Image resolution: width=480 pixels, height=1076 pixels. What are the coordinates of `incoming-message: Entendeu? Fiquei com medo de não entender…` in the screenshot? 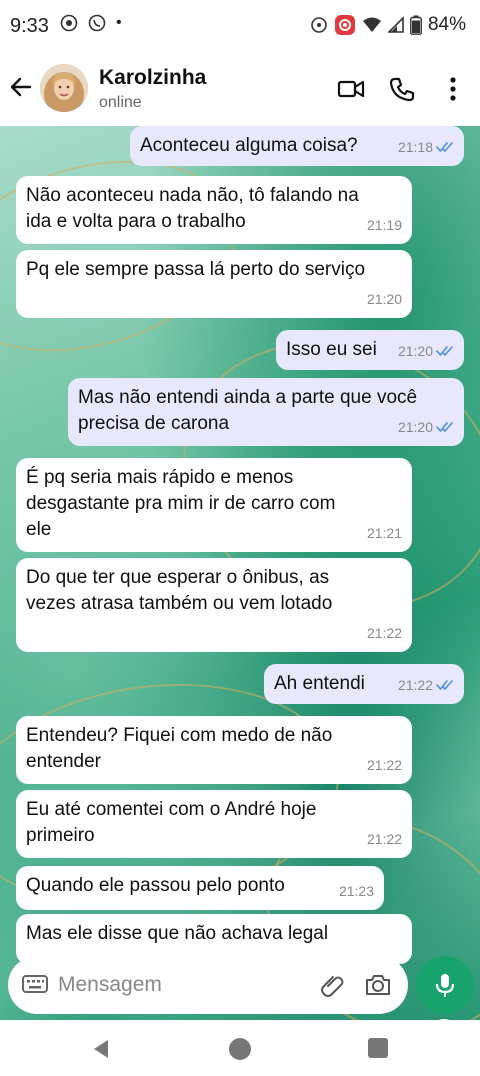 It's located at (214, 750).